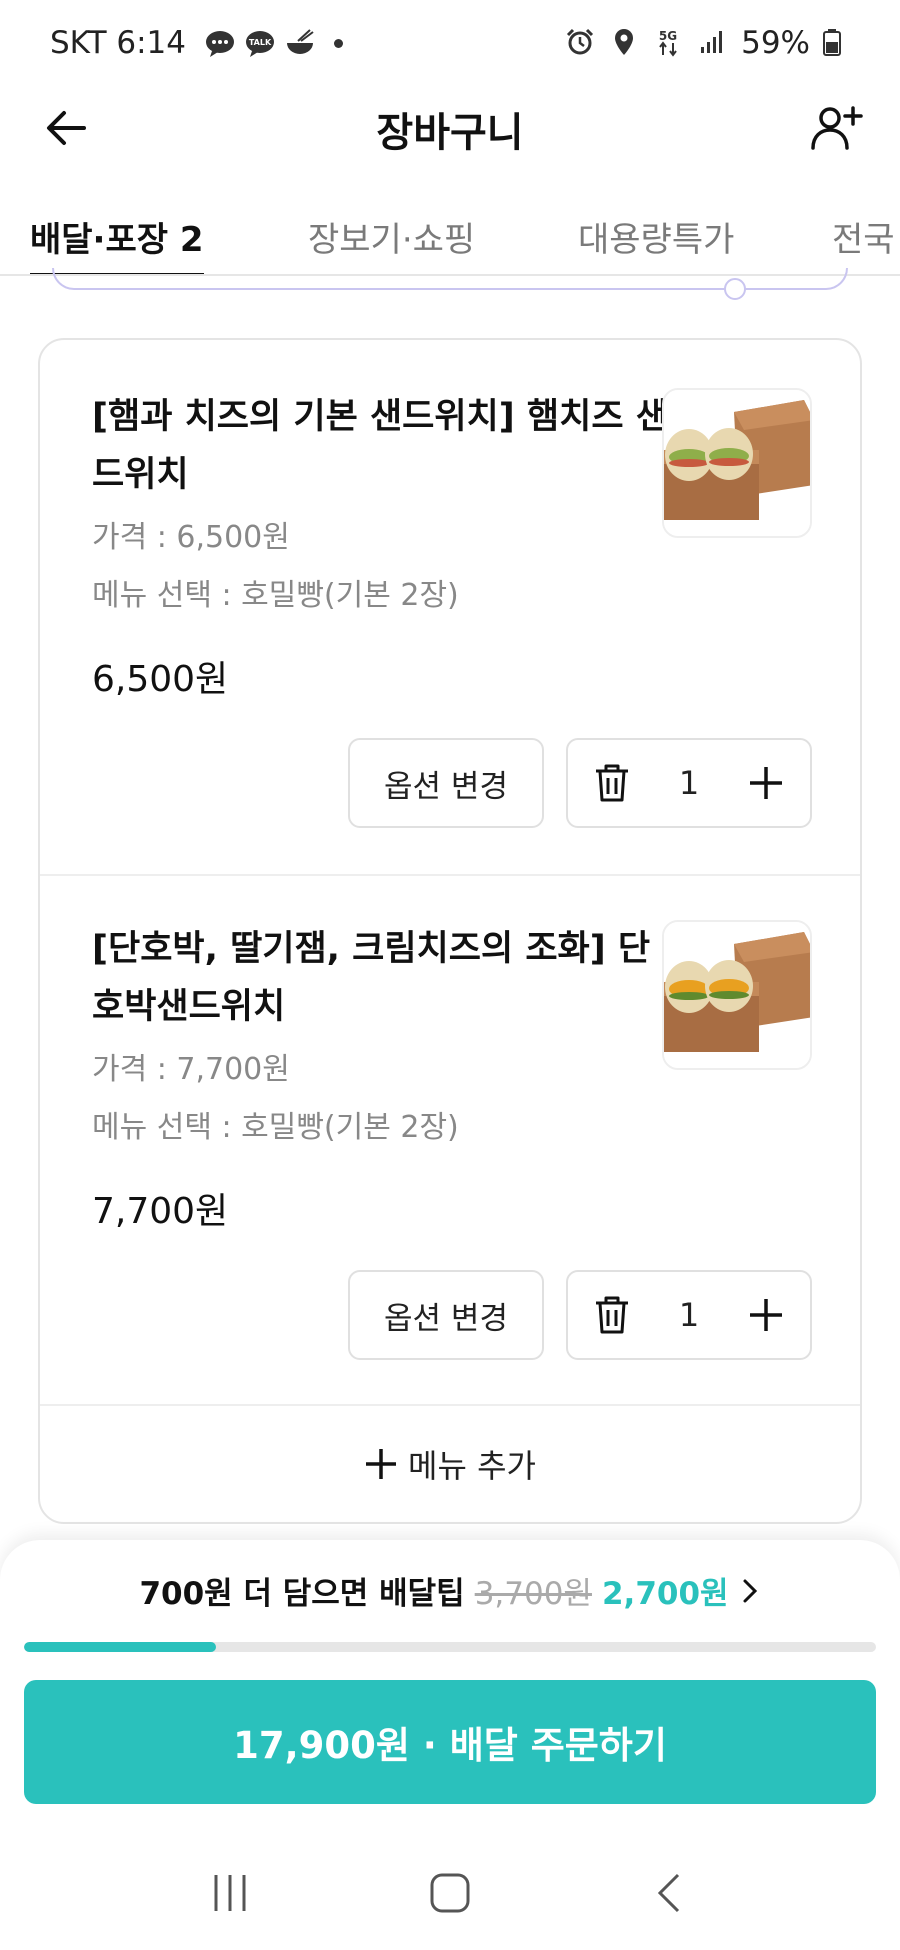 This screenshot has height=1950, width=900. Describe the element at coordinates (382, 978) in the screenshot. I see `item-name: [단호박, 딸기잼, 크림치즈의 조화] 단호박샌드위치` at that location.